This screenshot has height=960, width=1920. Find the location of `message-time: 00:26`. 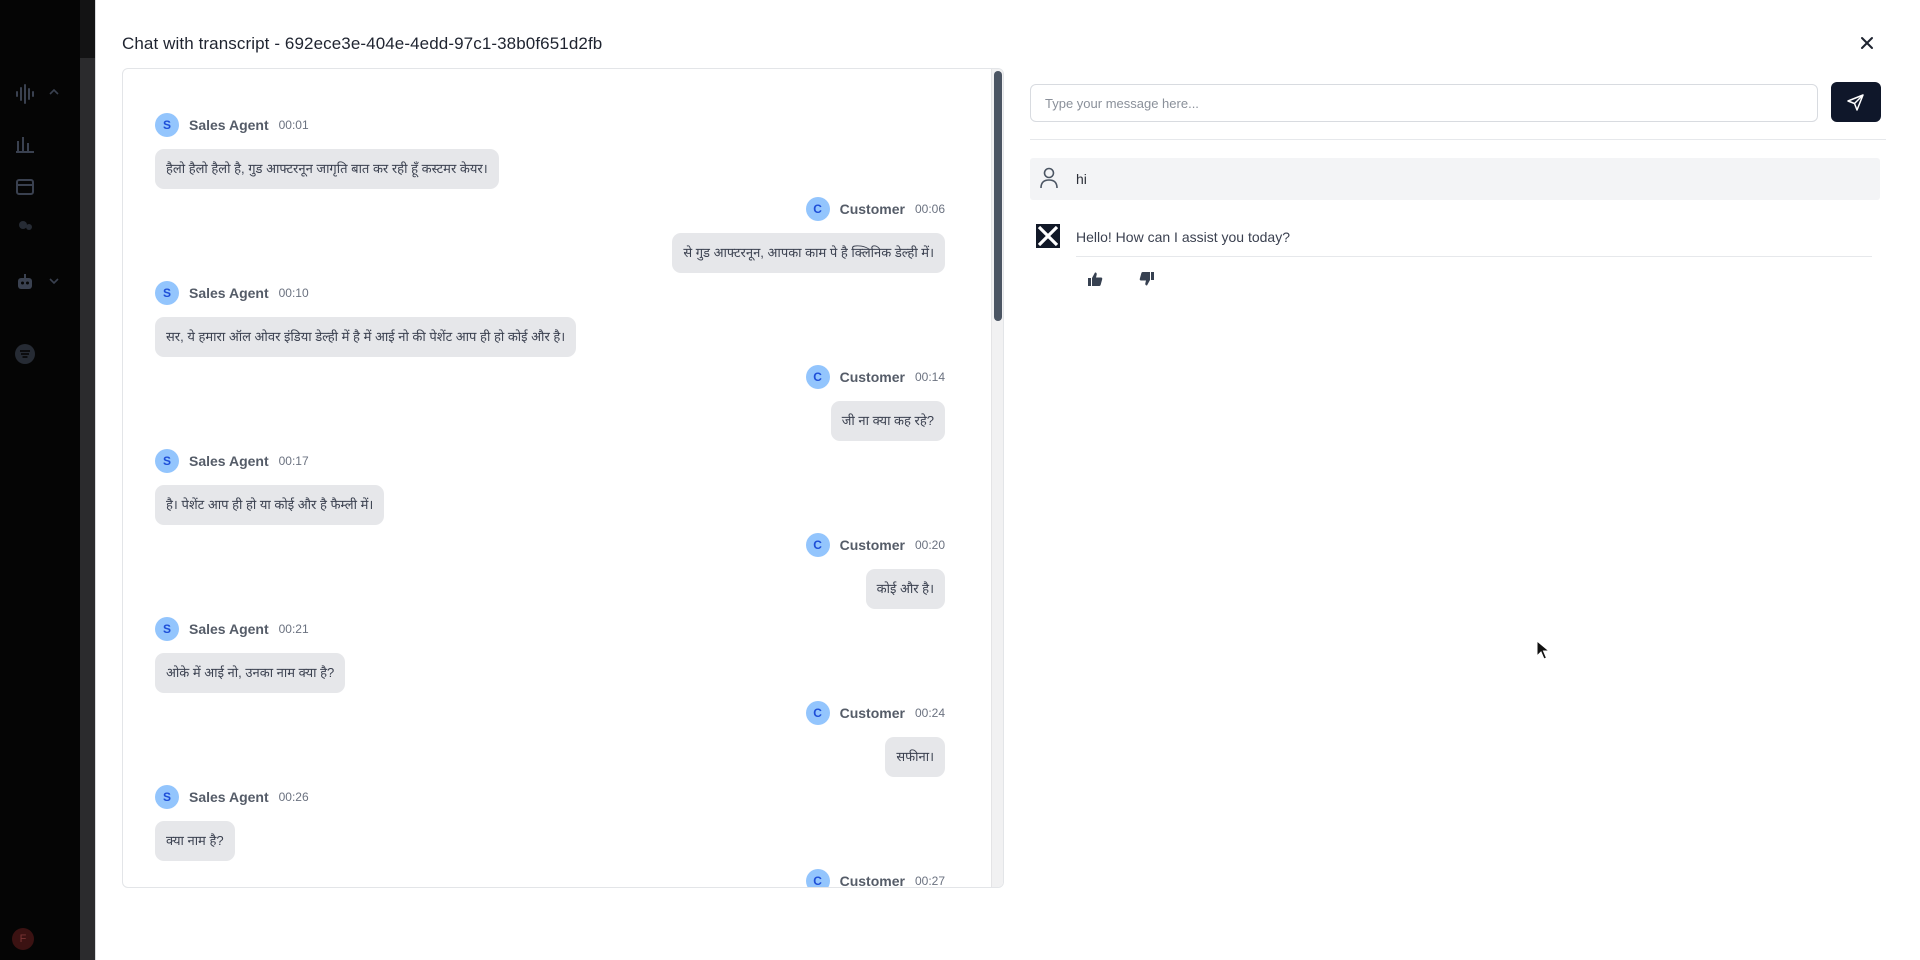

message-time: 00:26 is located at coordinates (293, 797).